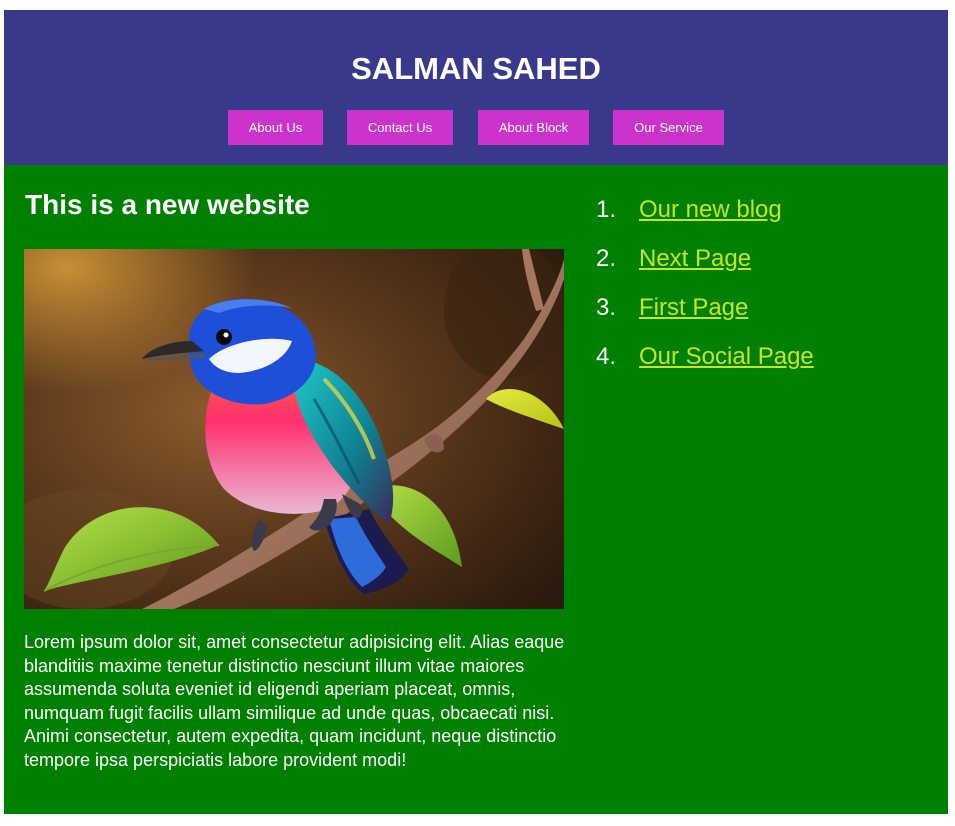 The image size is (955, 826). What do you see at coordinates (533, 127) in the screenshot?
I see `nav-about-block-button: About Block` at bounding box center [533, 127].